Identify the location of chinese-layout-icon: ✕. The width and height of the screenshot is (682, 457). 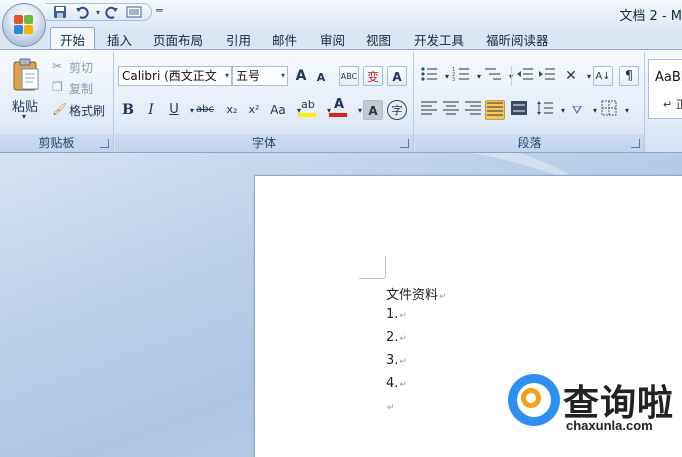
(571, 76).